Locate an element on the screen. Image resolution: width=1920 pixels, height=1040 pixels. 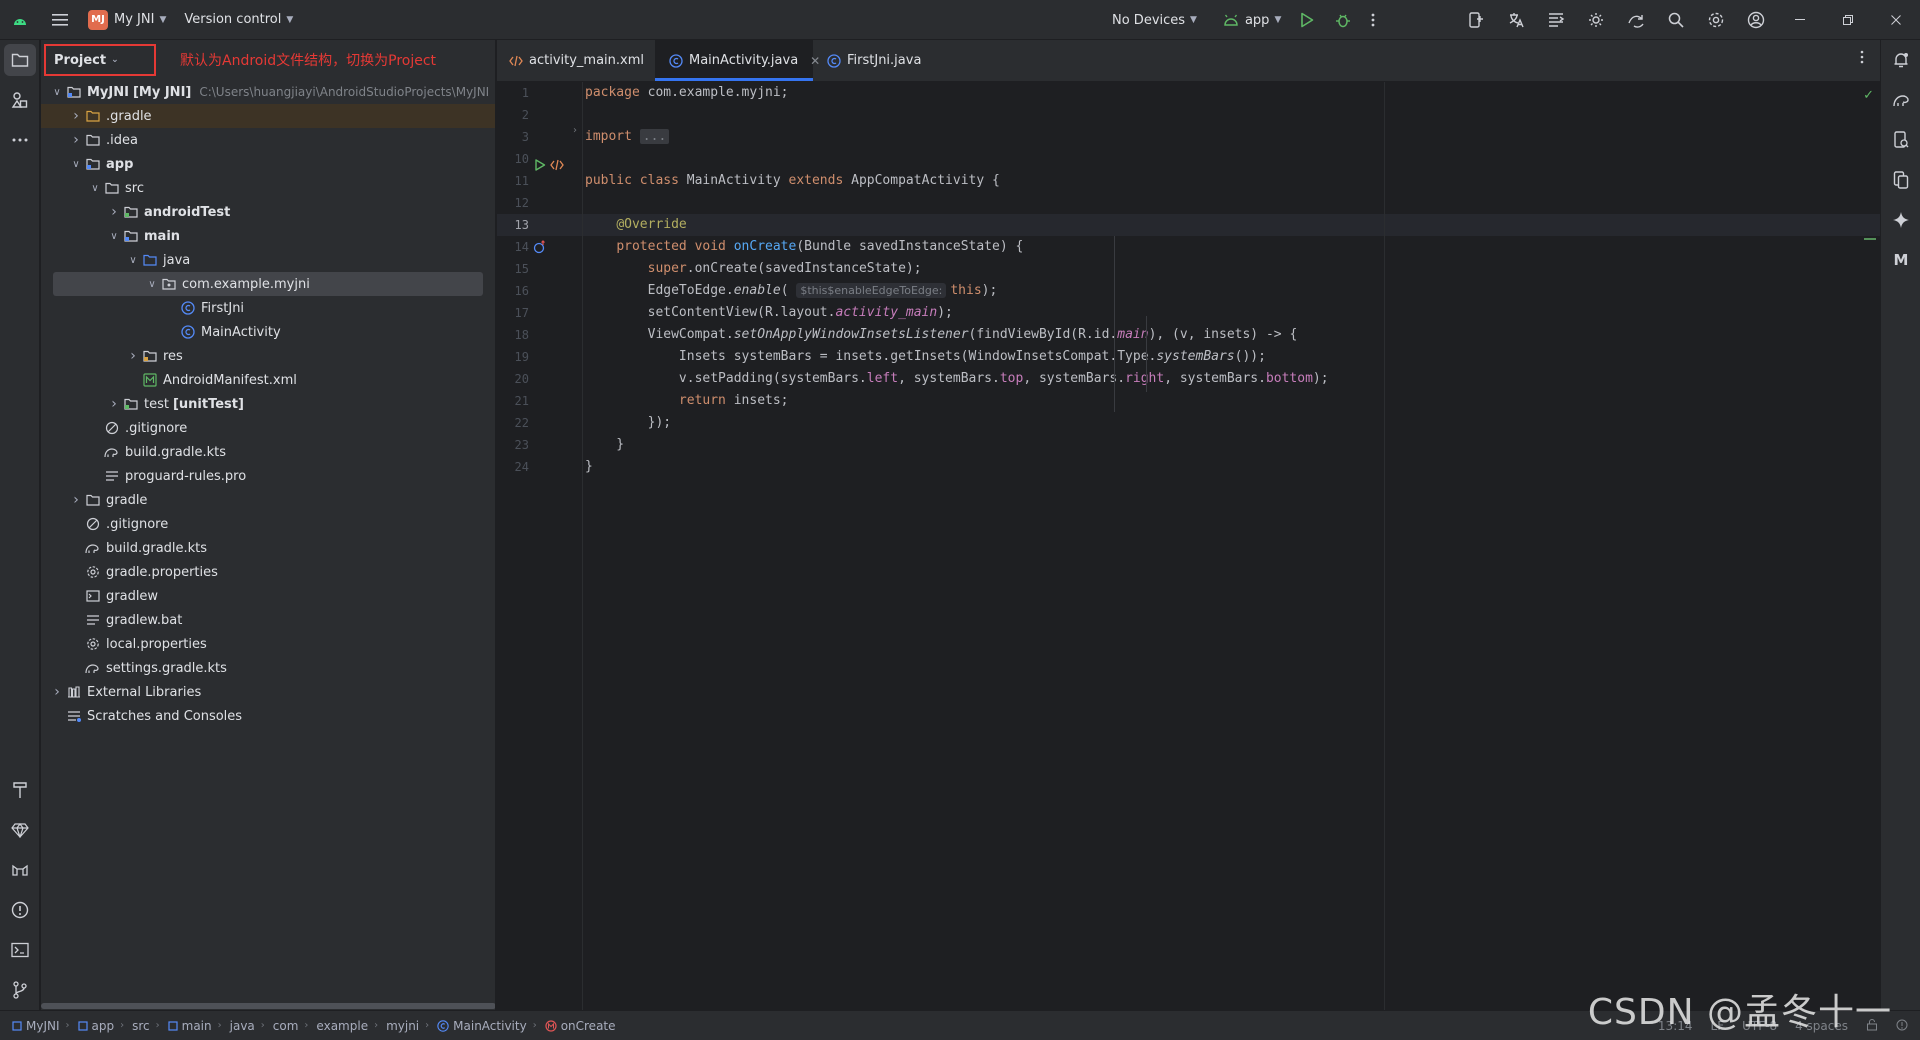
sync-gradle-icon is located at coordinates (1636, 20).